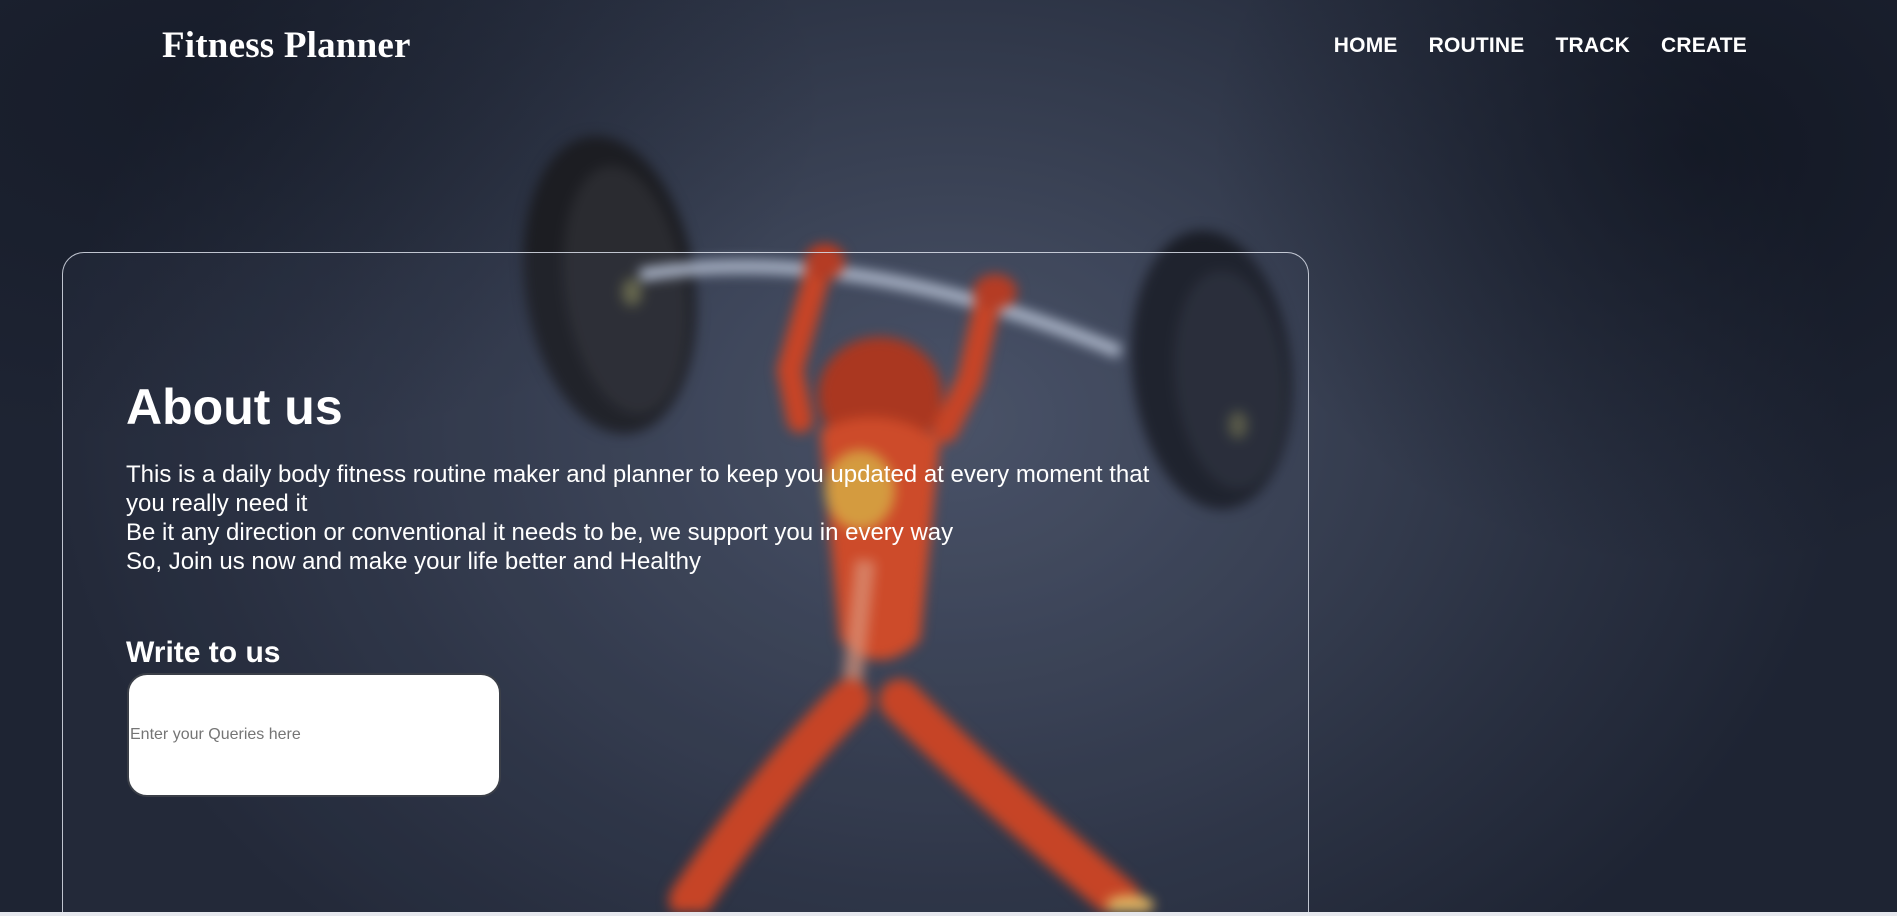 Image resolution: width=1897 pixels, height=916 pixels. I want to click on about-heading: About us, so click(234, 407).